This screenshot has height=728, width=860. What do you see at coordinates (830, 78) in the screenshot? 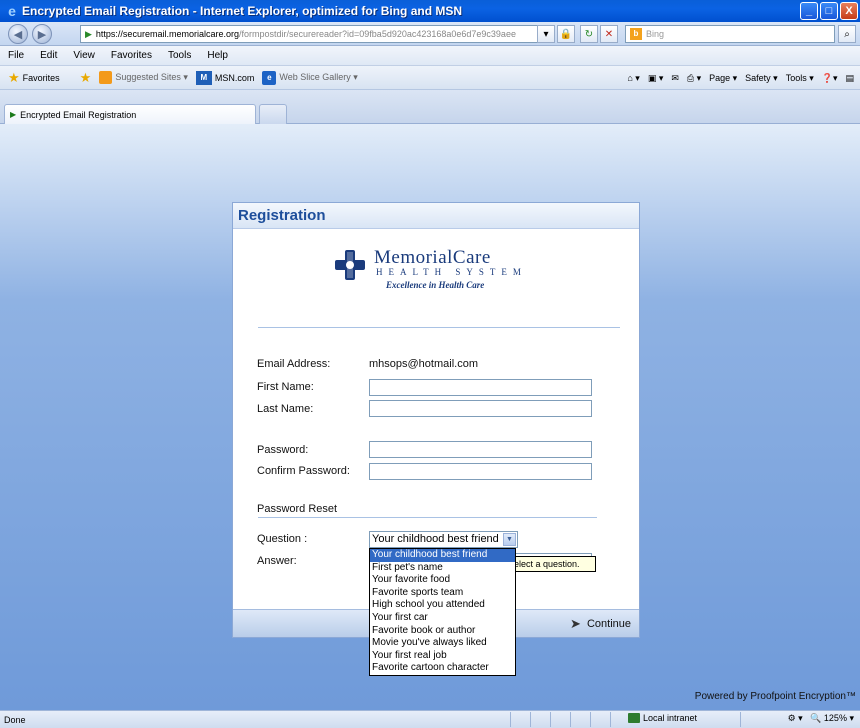
I see `help-icon: ❓▾` at bounding box center [830, 78].